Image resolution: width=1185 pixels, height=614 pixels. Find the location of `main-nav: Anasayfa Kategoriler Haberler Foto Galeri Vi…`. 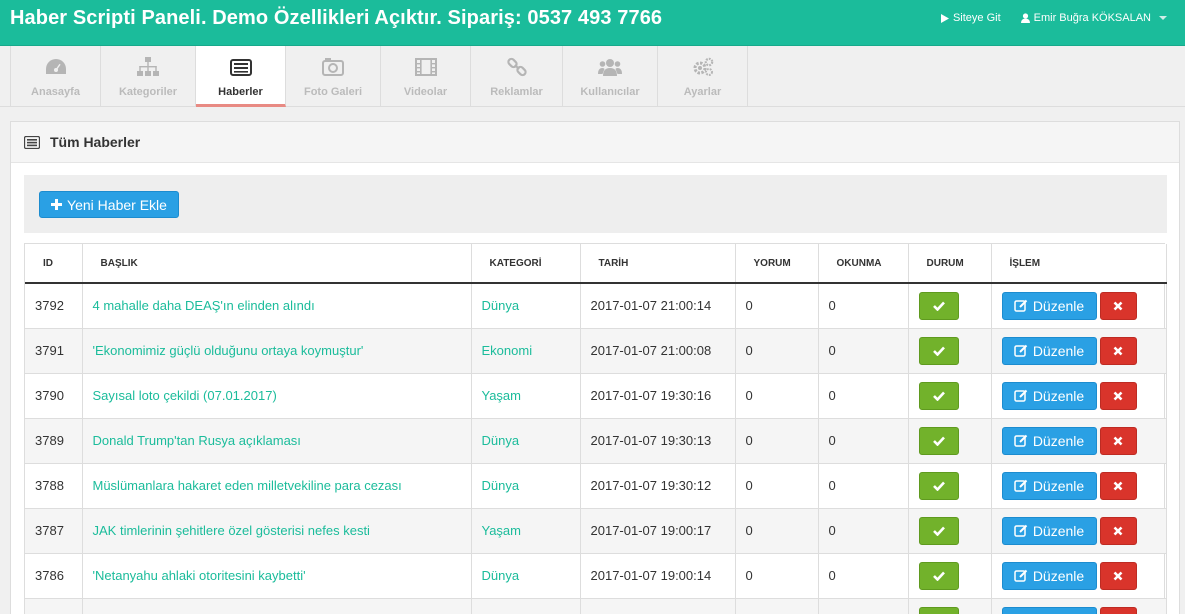

main-nav: Anasayfa Kategoriler Haberler Foto Galeri Vi… is located at coordinates (592, 76).